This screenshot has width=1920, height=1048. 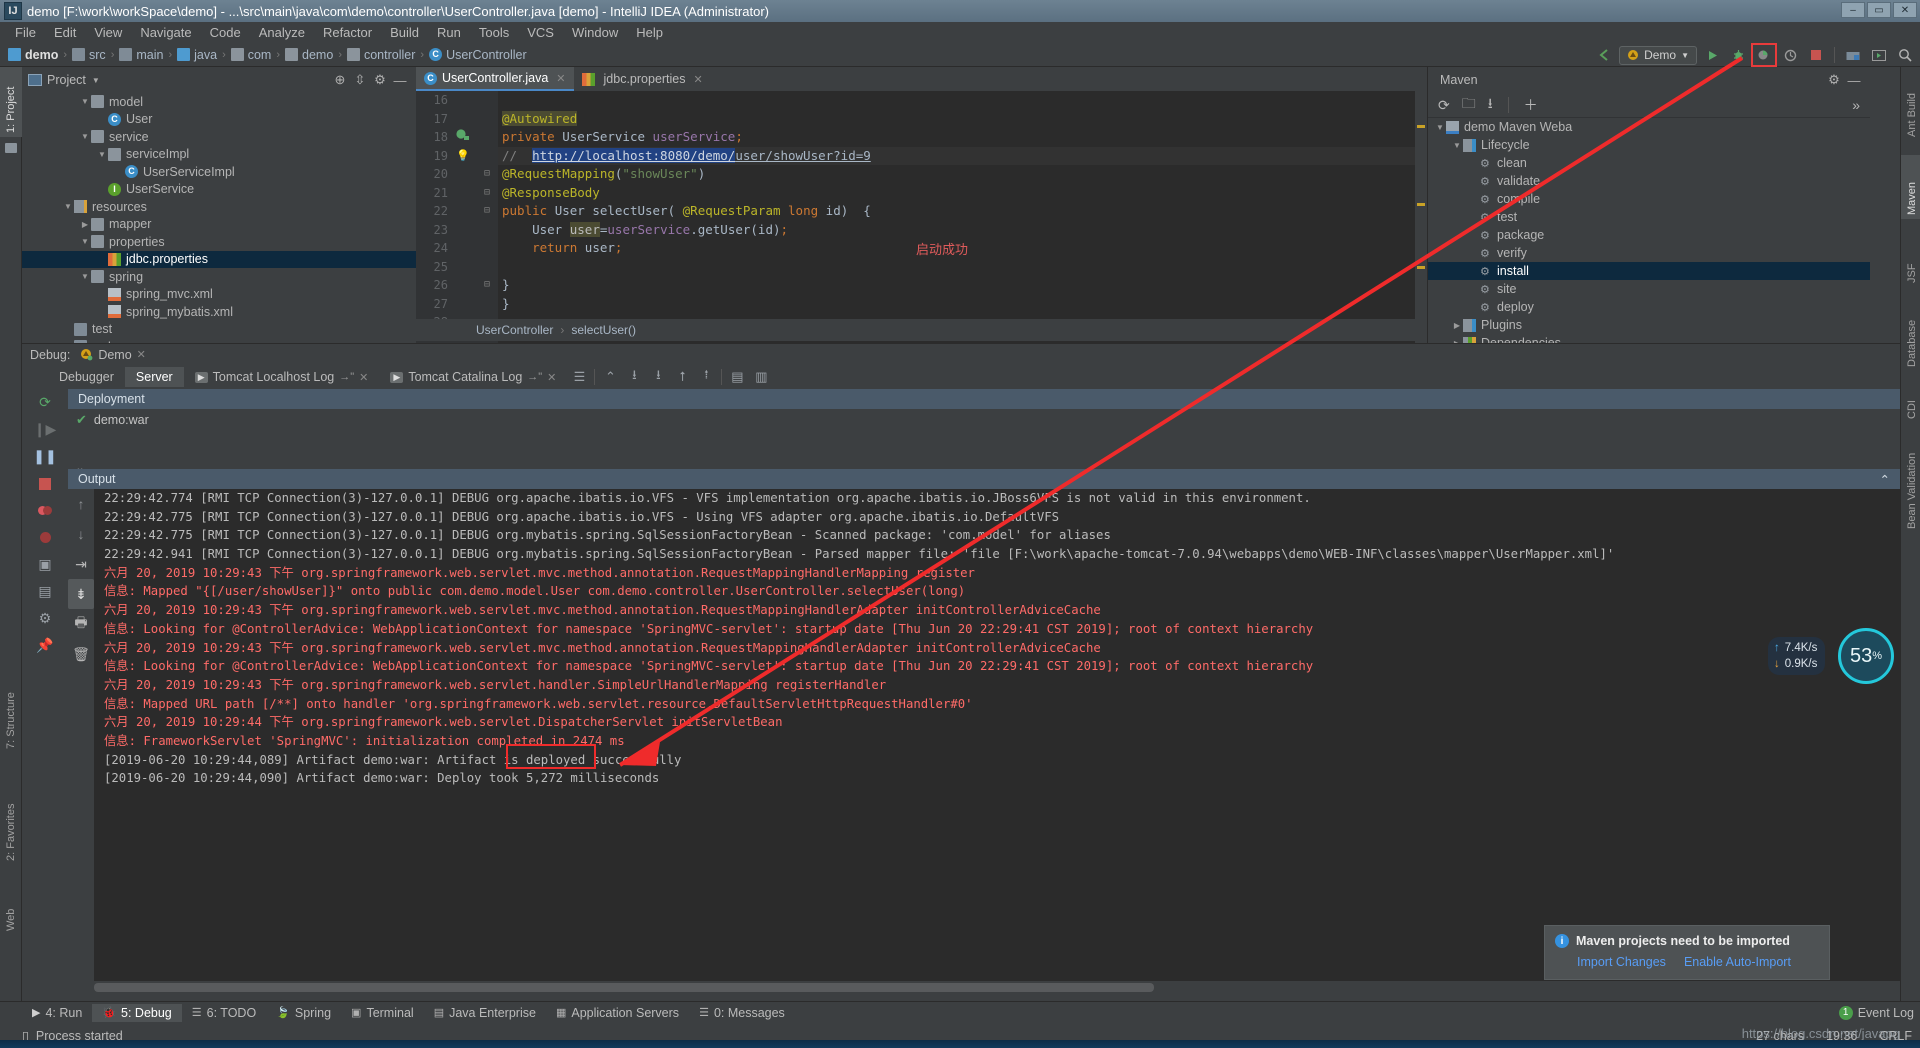 What do you see at coordinates (219, 120) in the screenshot?
I see `tree-node-user: ▸C User` at bounding box center [219, 120].